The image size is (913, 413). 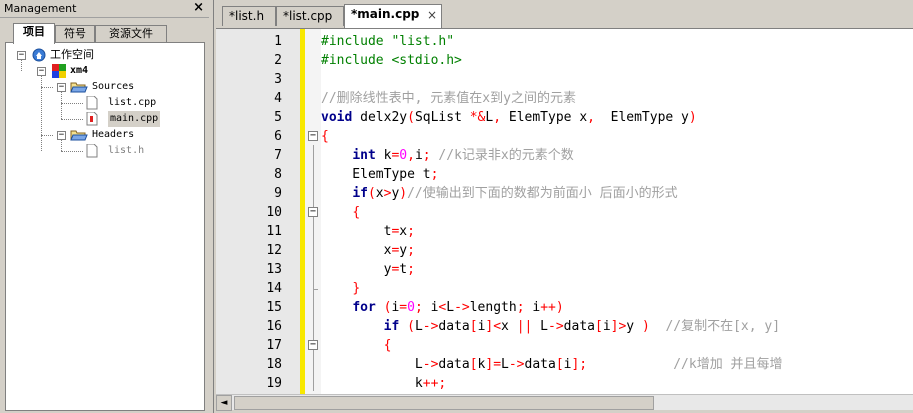 What do you see at coordinates (61, 87) in the screenshot?
I see `collapse-sources-toggle: −` at bounding box center [61, 87].